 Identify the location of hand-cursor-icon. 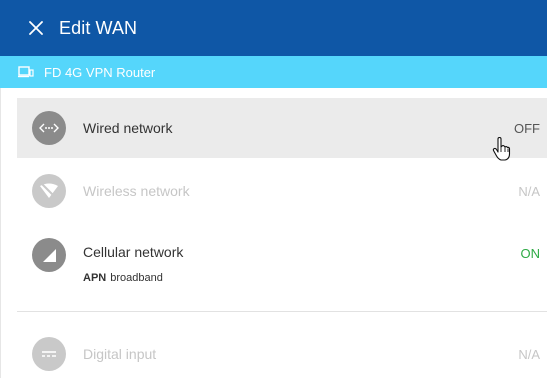
(501, 149).